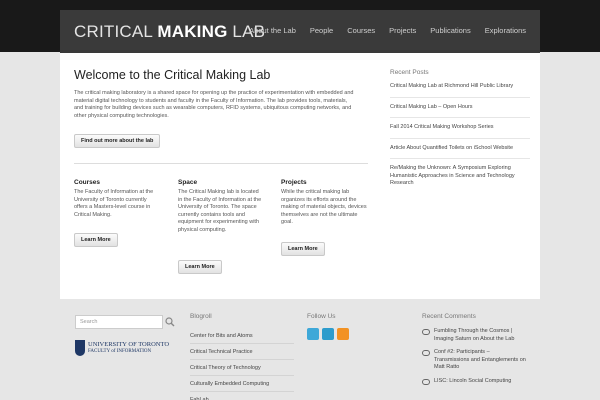 This screenshot has height=400, width=600. Describe the element at coordinates (129, 344) in the screenshot. I see `uoft-logo-line1: UNIVERSITY OF TORONTO` at that location.